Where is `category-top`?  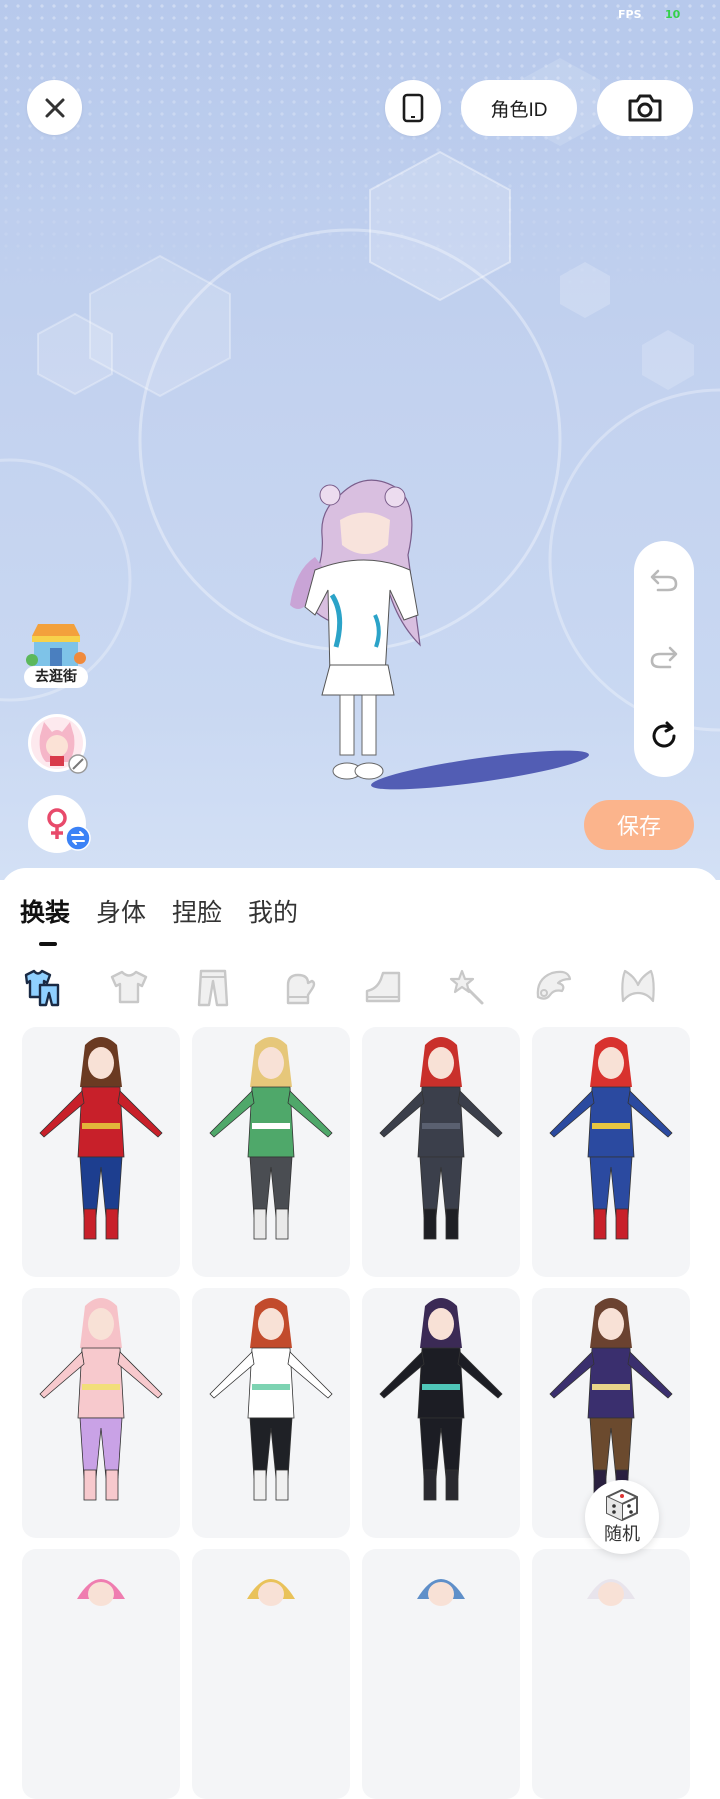 category-top is located at coordinates (129, 987).